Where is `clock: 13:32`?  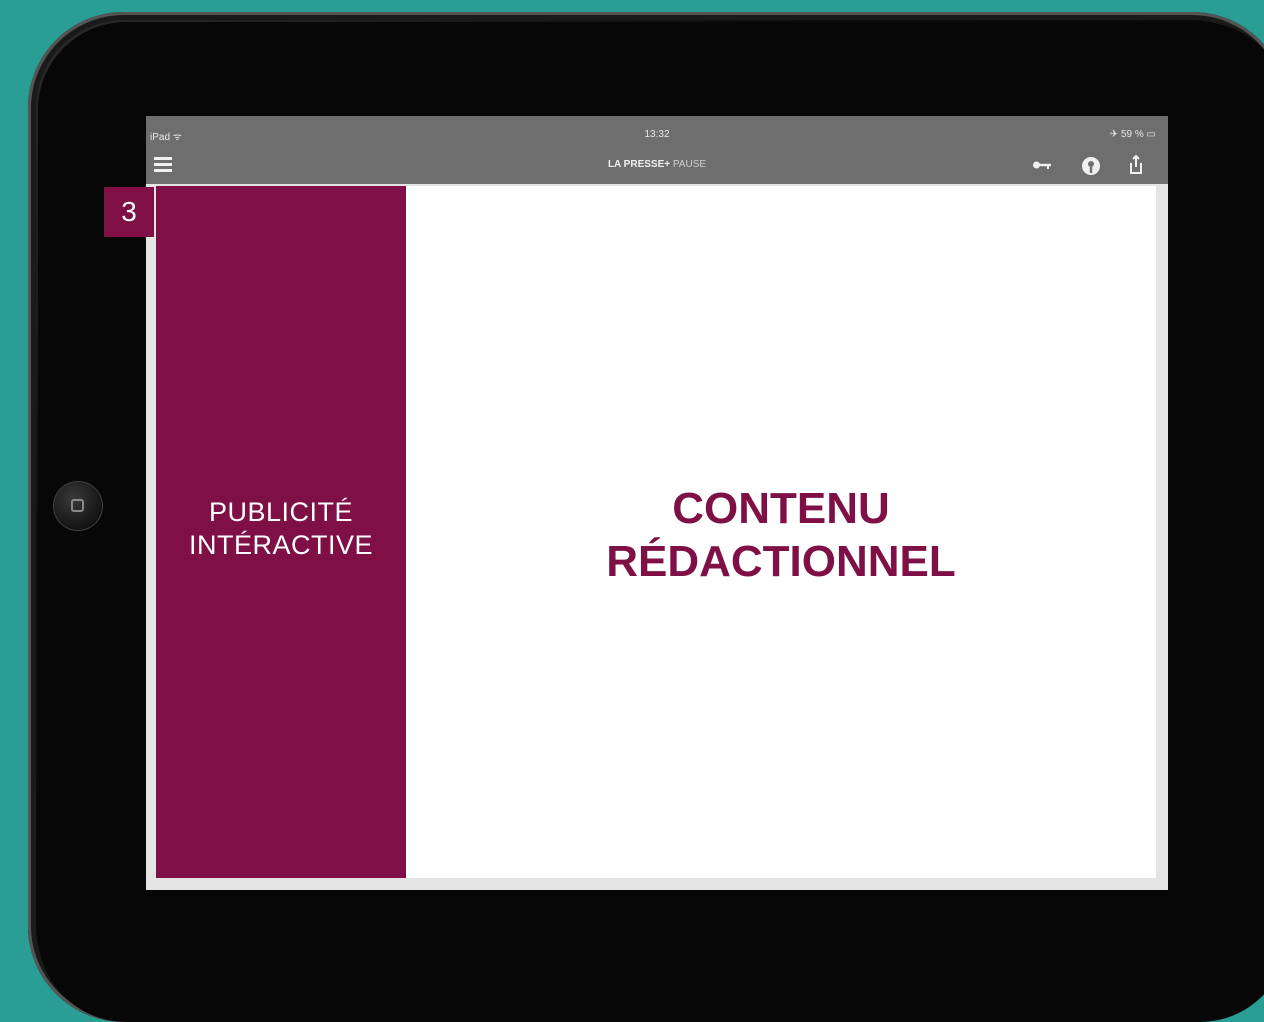
clock: 13:32 is located at coordinates (657, 134).